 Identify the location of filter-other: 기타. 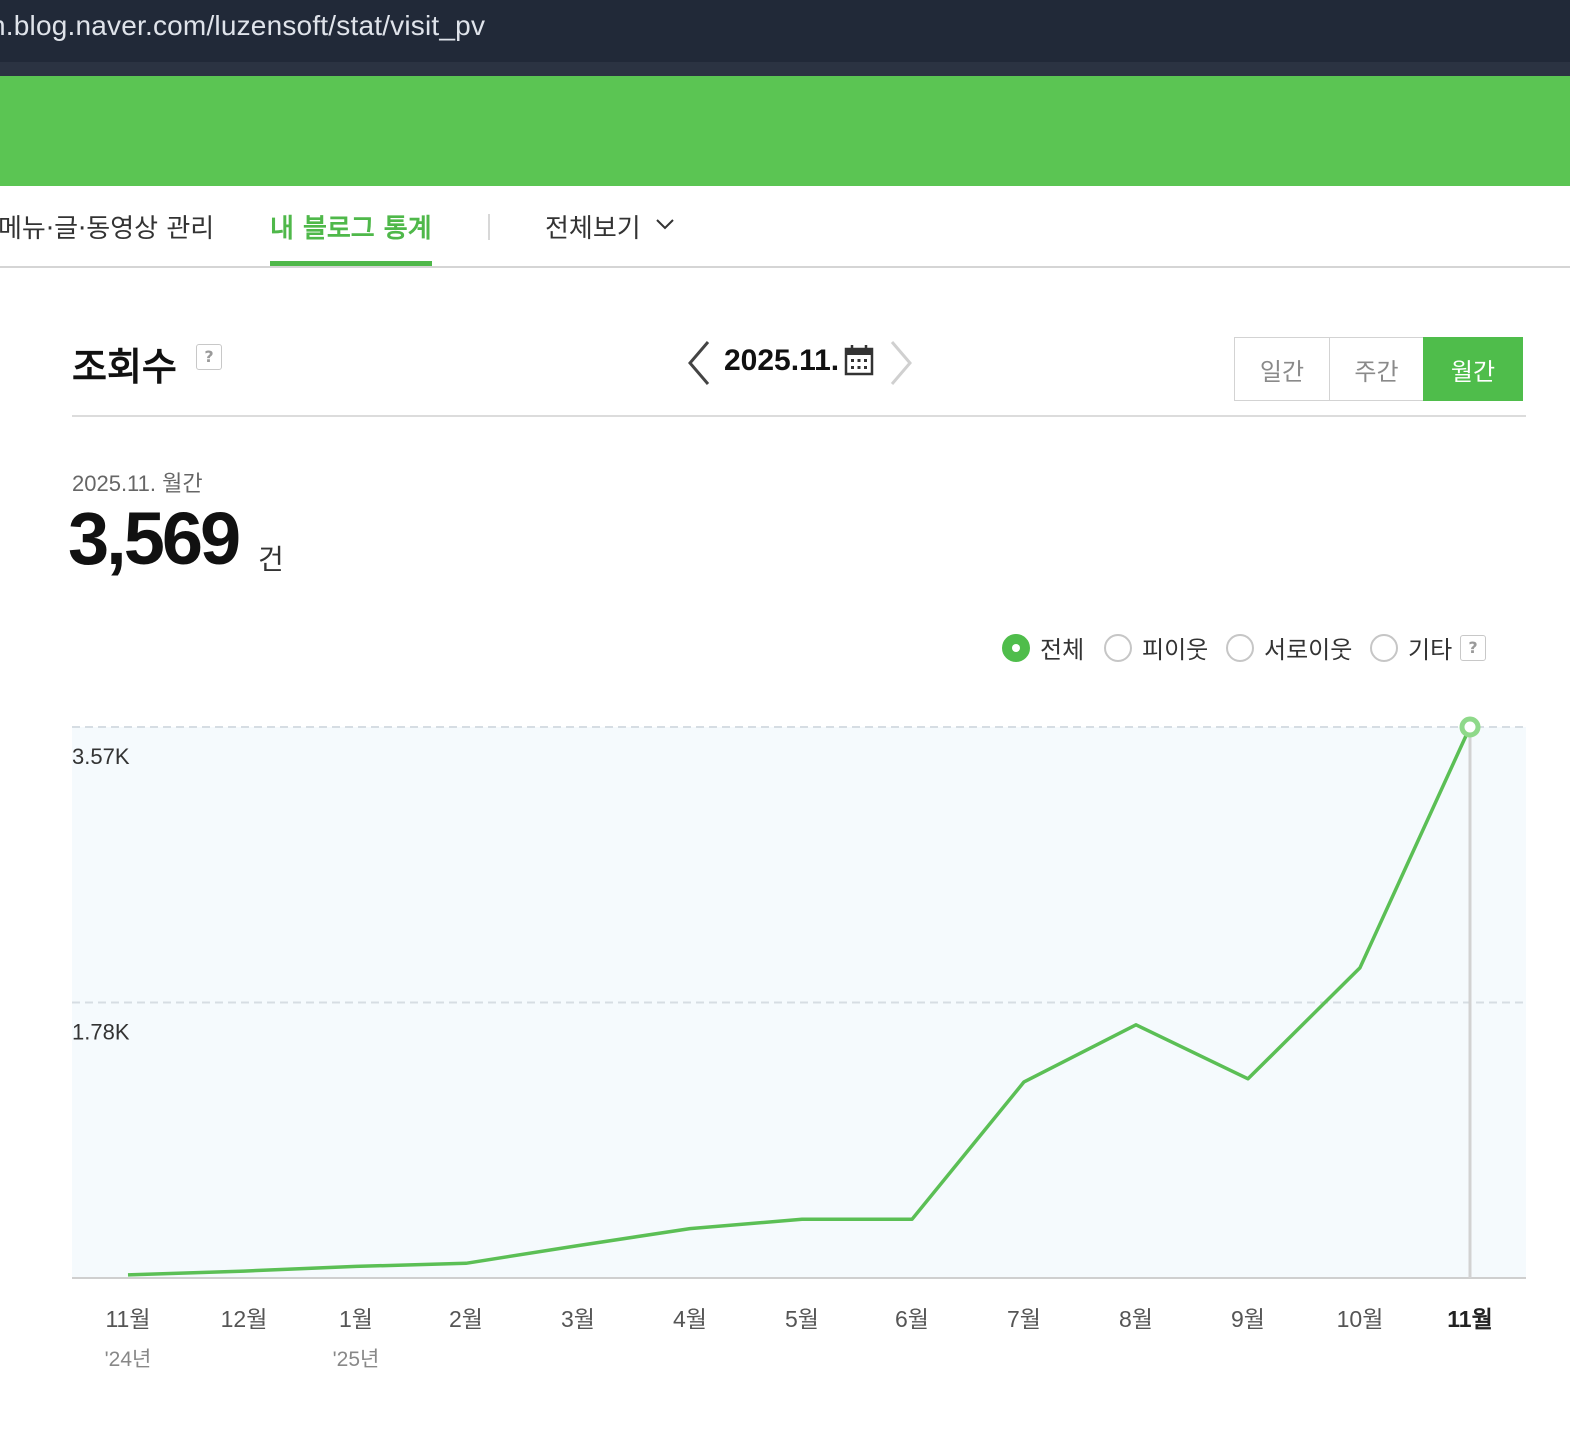
(1411, 647).